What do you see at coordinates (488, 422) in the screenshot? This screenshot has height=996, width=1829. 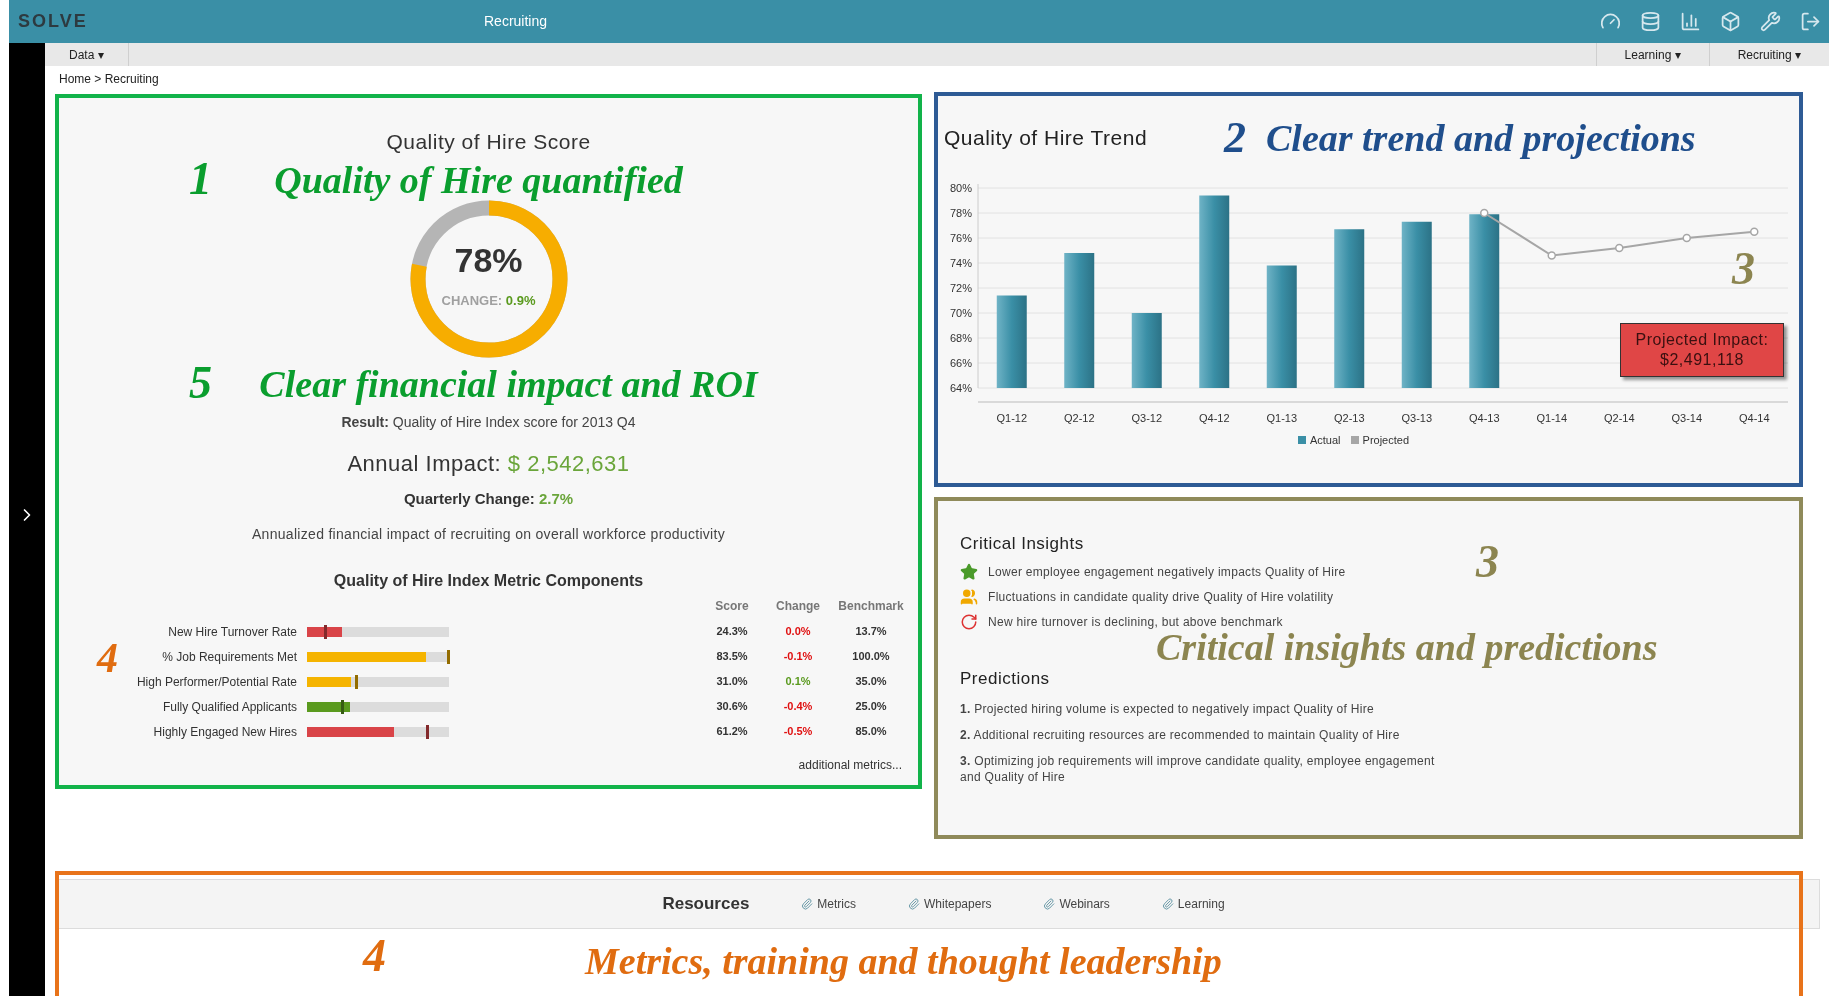 I see `result-text: Result: Quality of Hire Index score for 2013 Q4` at bounding box center [488, 422].